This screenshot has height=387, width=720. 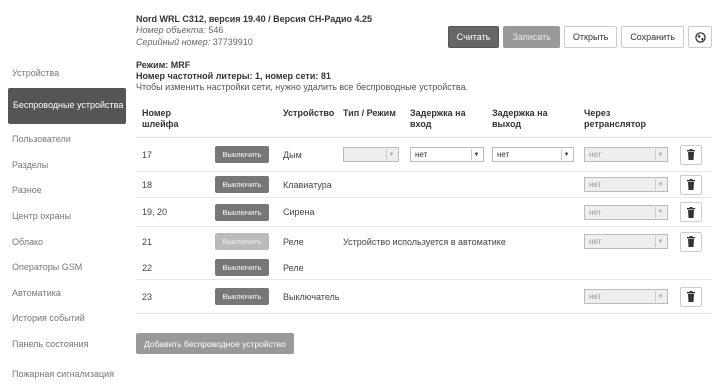 What do you see at coordinates (147, 267) in the screenshot?
I see `loop-number: 22` at bounding box center [147, 267].